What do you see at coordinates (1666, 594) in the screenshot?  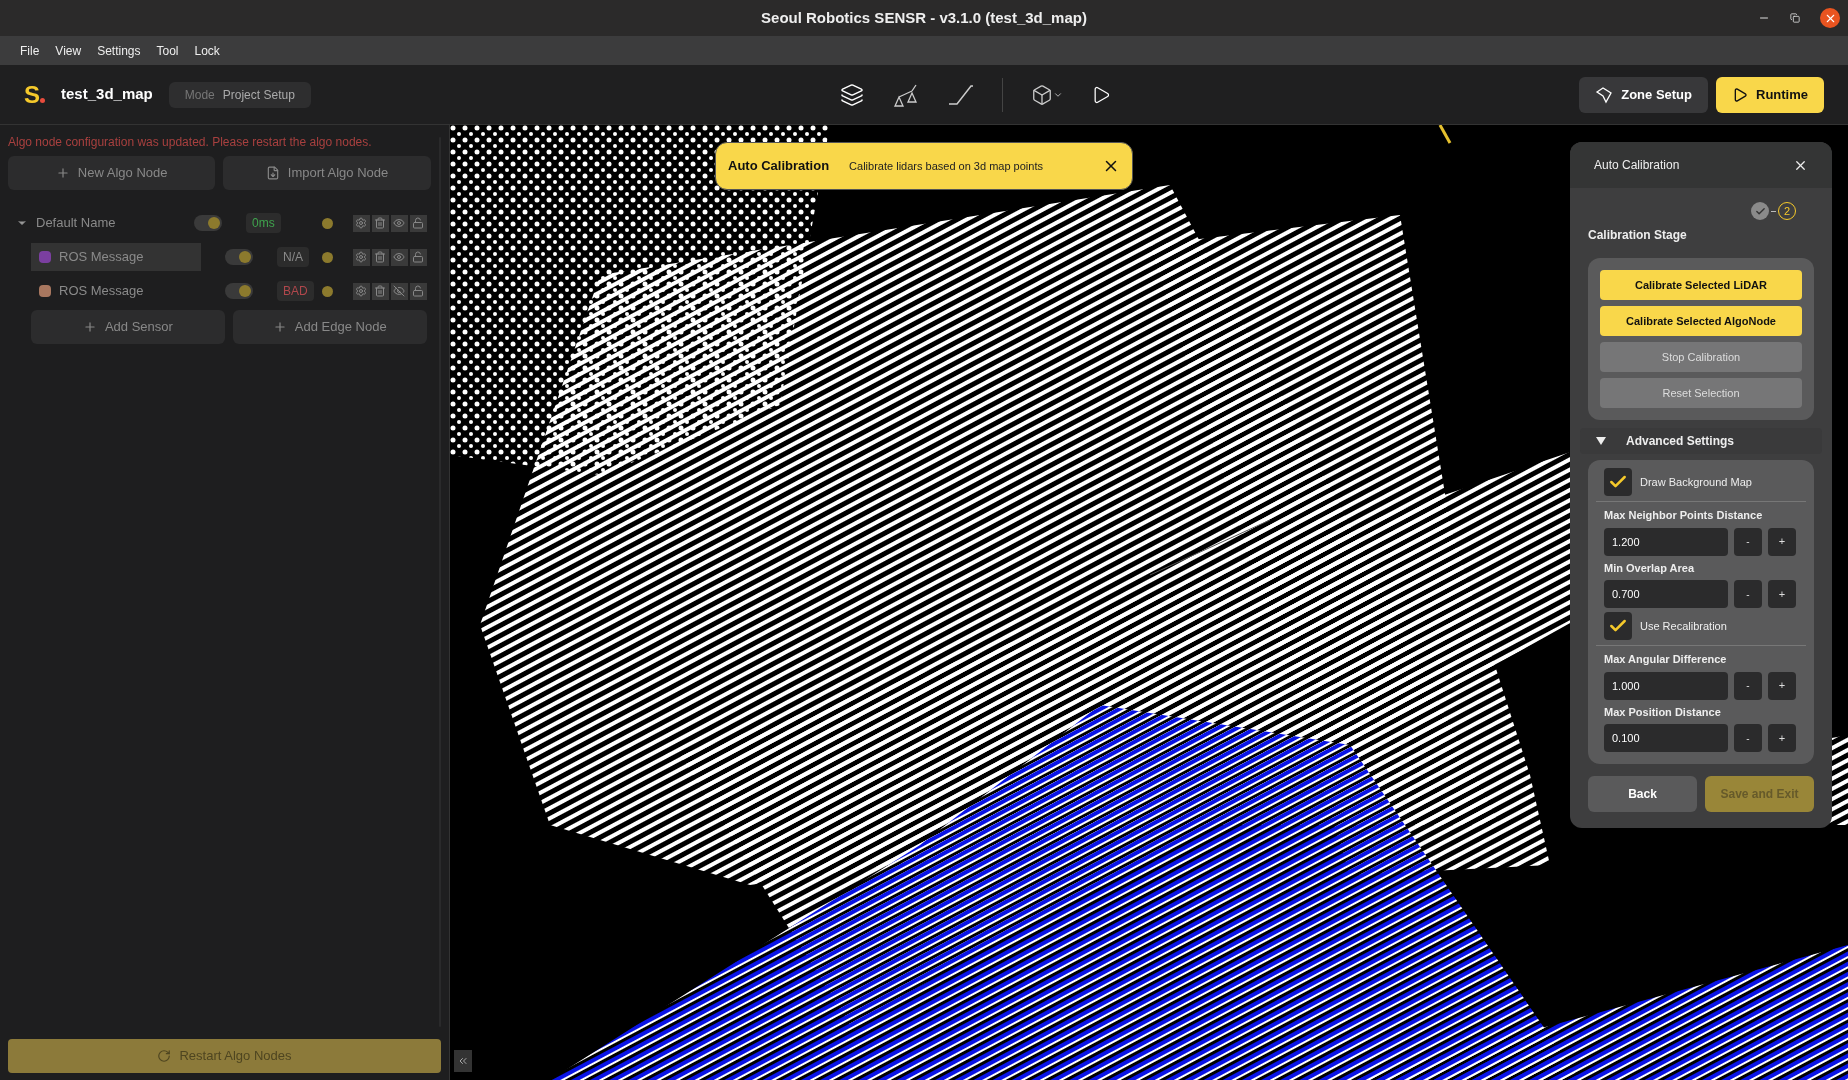 I see `number-field: 0.700` at bounding box center [1666, 594].